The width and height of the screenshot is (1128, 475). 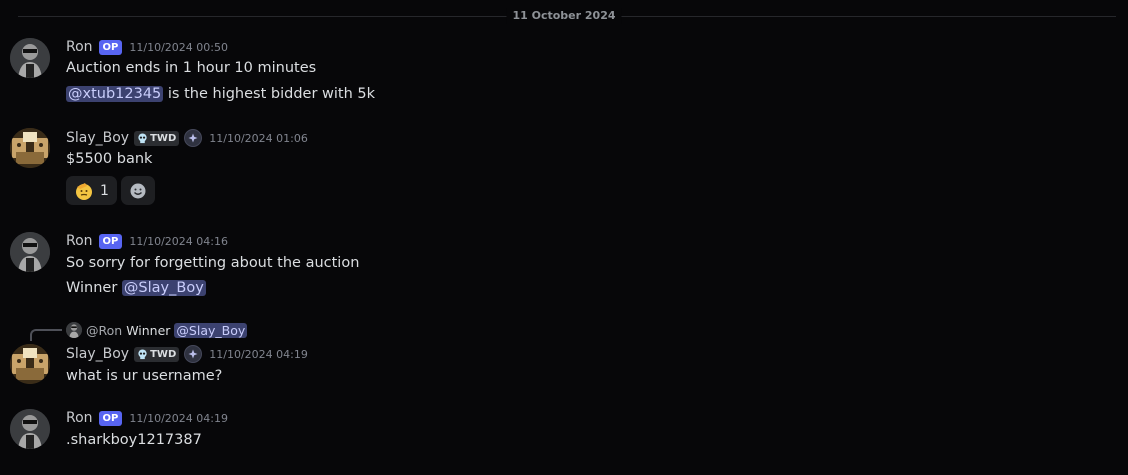 I want to click on message-text-mention-line: @xtub12345 is the highest bidder with 5k, so click(x=220, y=94).